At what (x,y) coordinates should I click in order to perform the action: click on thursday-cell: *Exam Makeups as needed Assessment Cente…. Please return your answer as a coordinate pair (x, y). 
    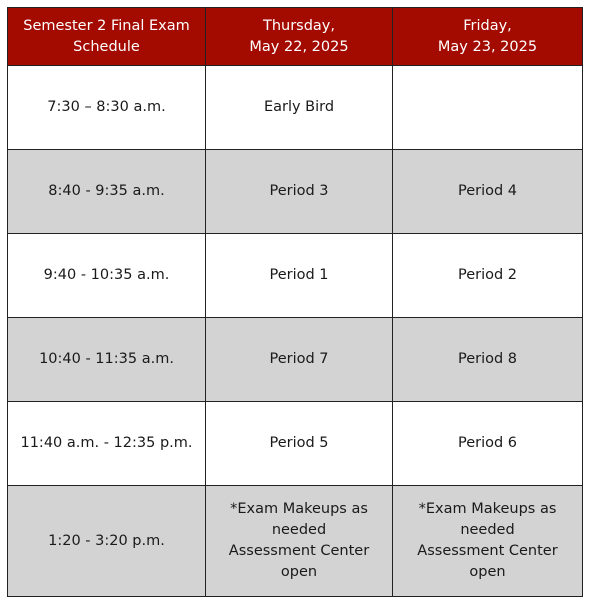
    Looking at the image, I should click on (299, 541).